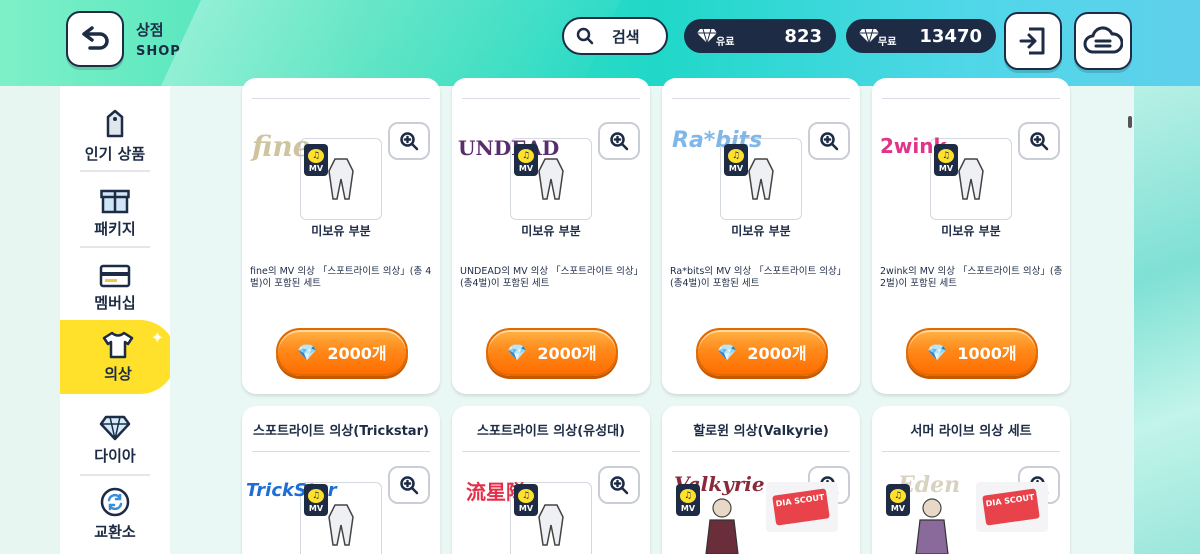 Image resolution: width=1200 pixels, height=554 pixels. What do you see at coordinates (115, 302) in the screenshot?
I see `sidebar-item-label: 멤버십` at bounding box center [115, 302].